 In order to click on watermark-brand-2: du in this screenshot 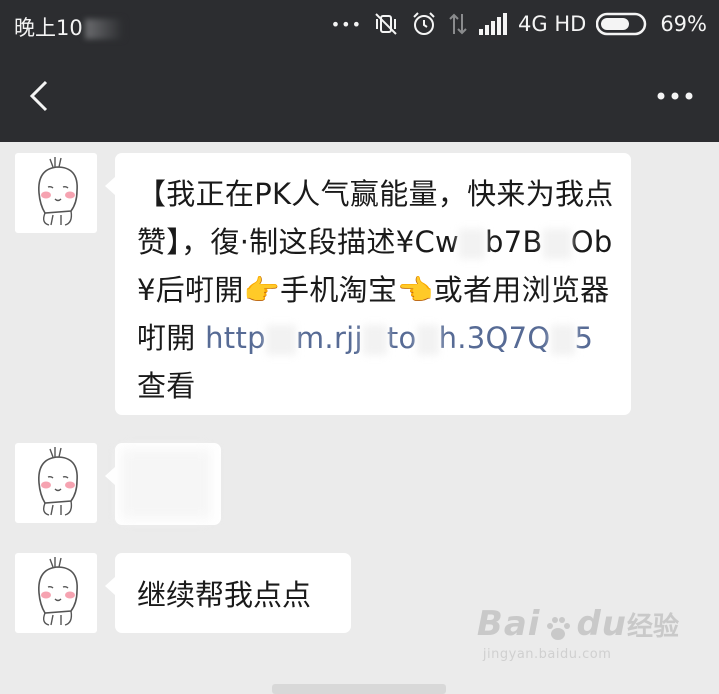, I will do `click(601, 624)`.